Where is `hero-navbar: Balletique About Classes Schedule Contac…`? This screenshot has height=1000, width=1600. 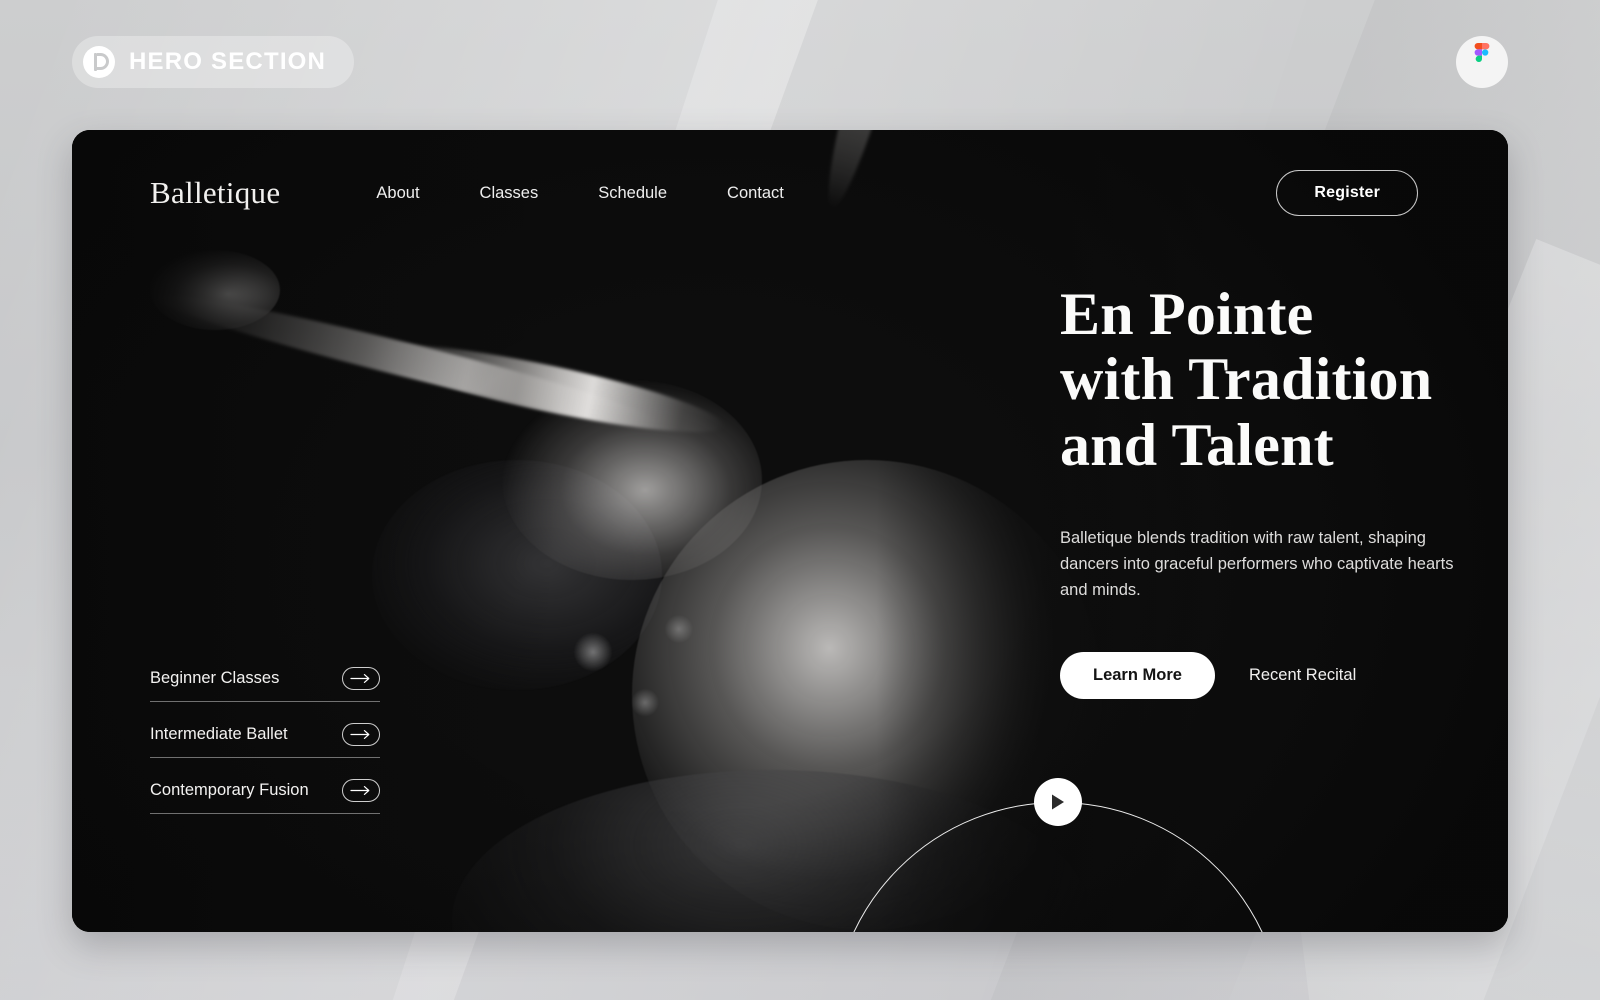 hero-navbar: Balletique About Classes Schedule Contac… is located at coordinates (790, 193).